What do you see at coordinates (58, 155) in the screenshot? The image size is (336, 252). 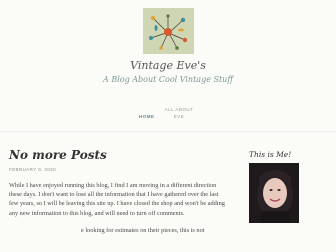 I see `post-title: No more Posts` at bounding box center [58, 155].